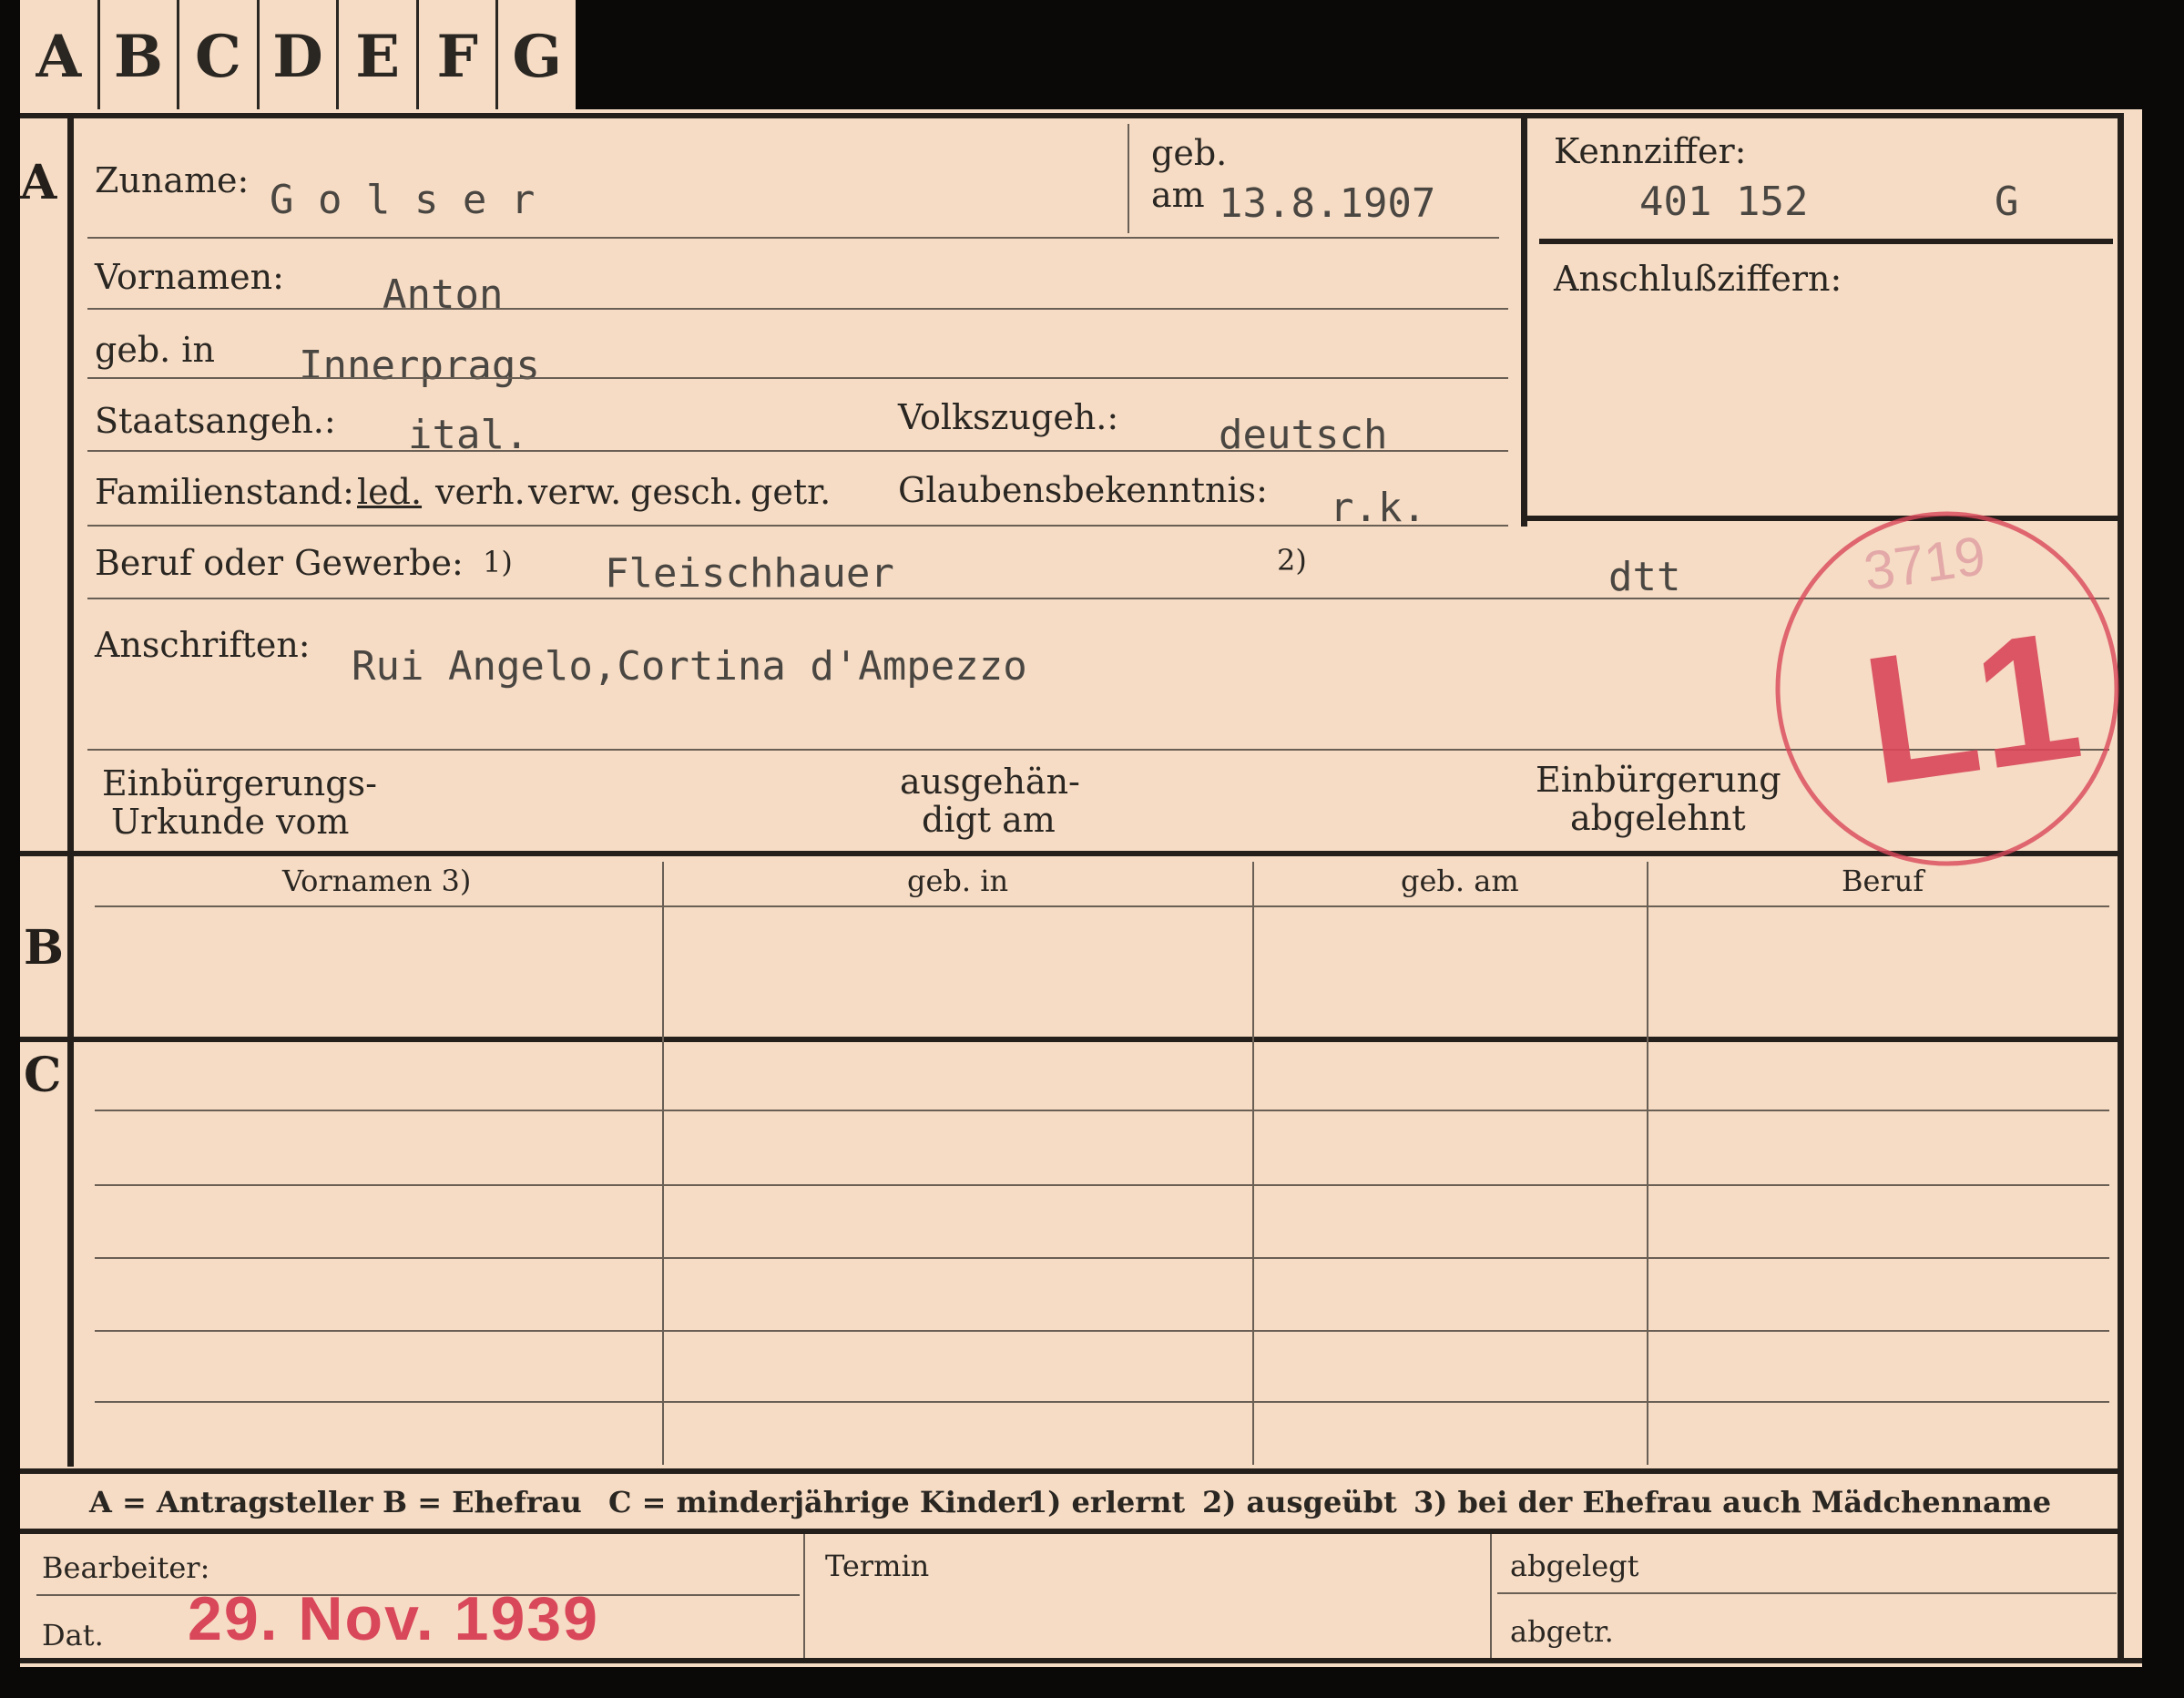  Describe the element at coordinates (1072, 116) in the screenshot. I see `top-border` at that location.